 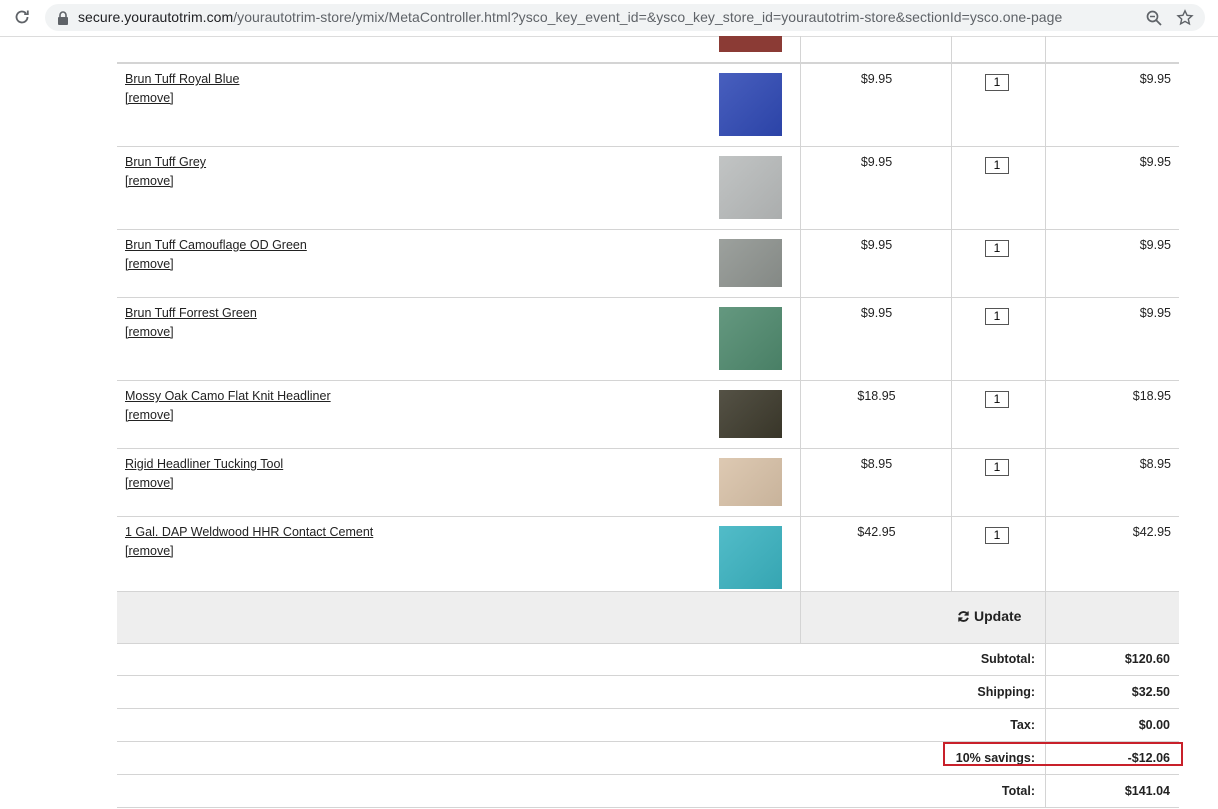 I want to click on subtotal-row: Subtotal: $120.60, so click(x=648, y=659).